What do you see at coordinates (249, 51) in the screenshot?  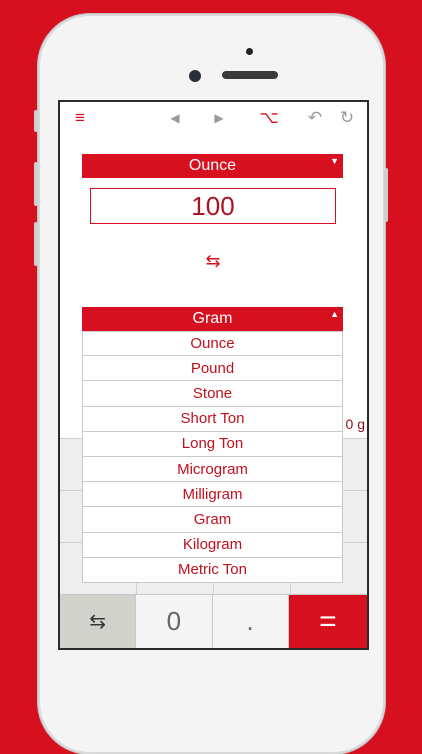 I see `sensor-dot` at bounding box center [249, 51].